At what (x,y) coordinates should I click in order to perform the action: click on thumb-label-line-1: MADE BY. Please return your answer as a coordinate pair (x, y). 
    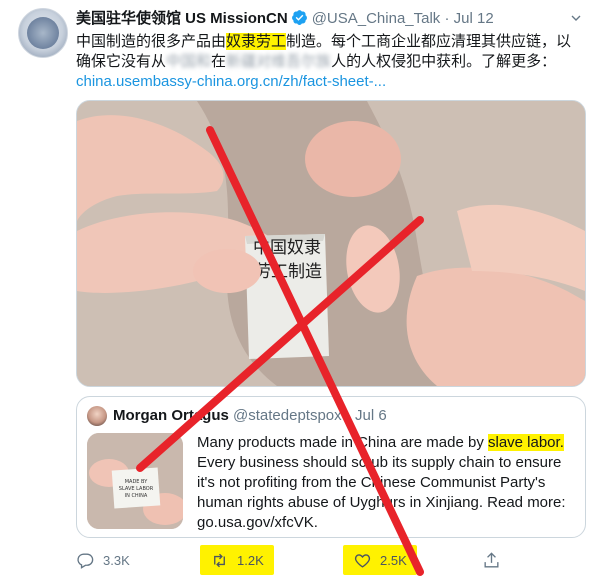
    Looking at the image, I should click on (136, 482).